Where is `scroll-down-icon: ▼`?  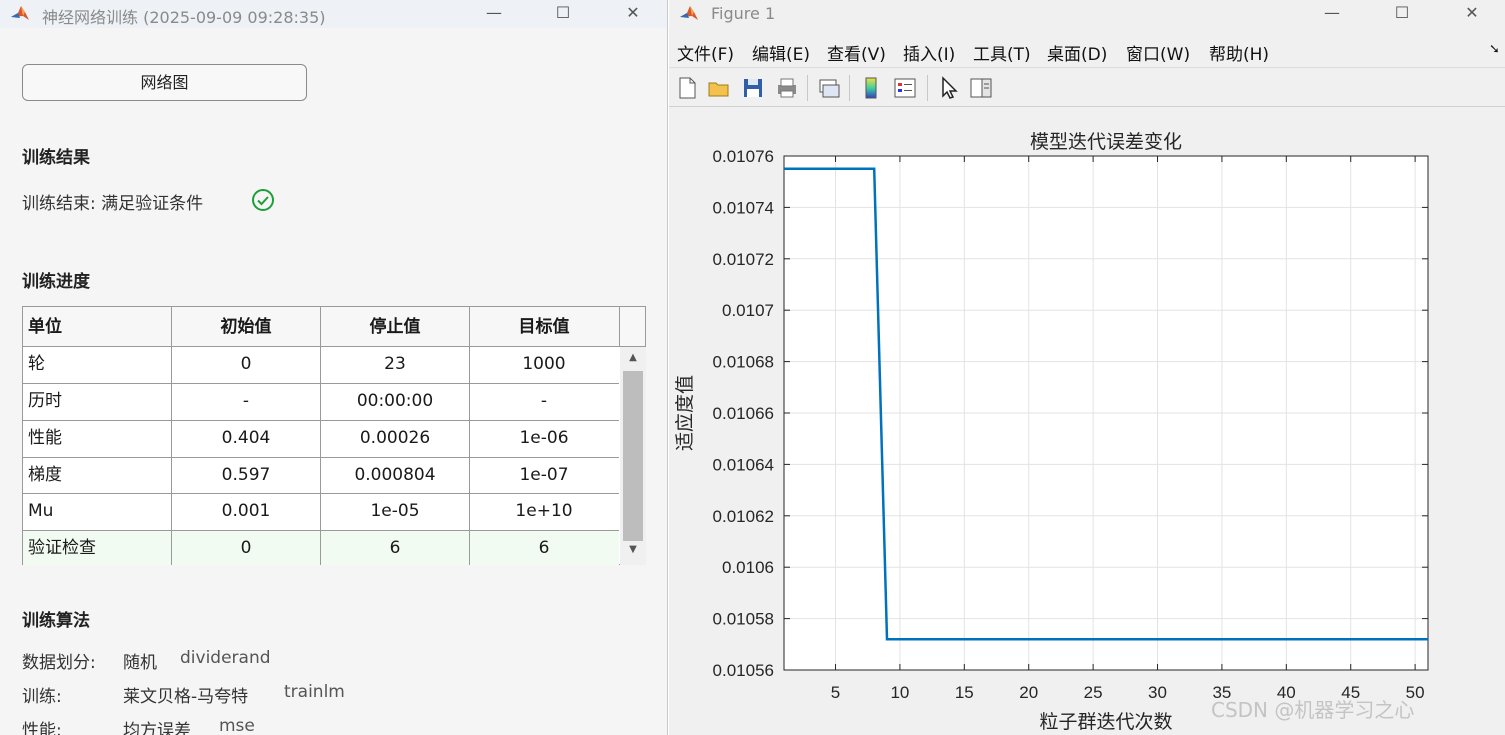 scroll-down-icon: ▼ is located at coordinates (633, 550).